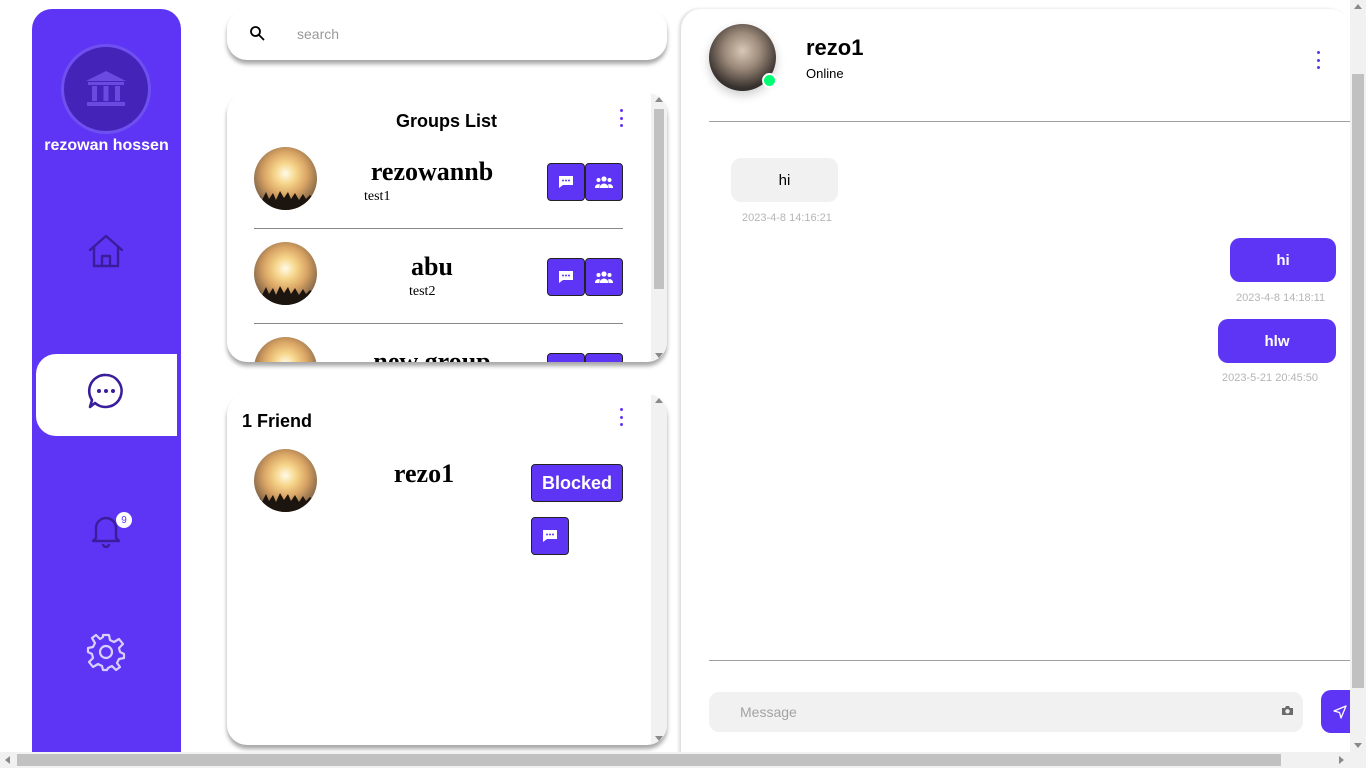 This screenshot has width=1366, height=768. What do you see at coordinates (285, 502) in the screenshot?
I see `friend-silhouette-image` at bounding box center [285, 502].